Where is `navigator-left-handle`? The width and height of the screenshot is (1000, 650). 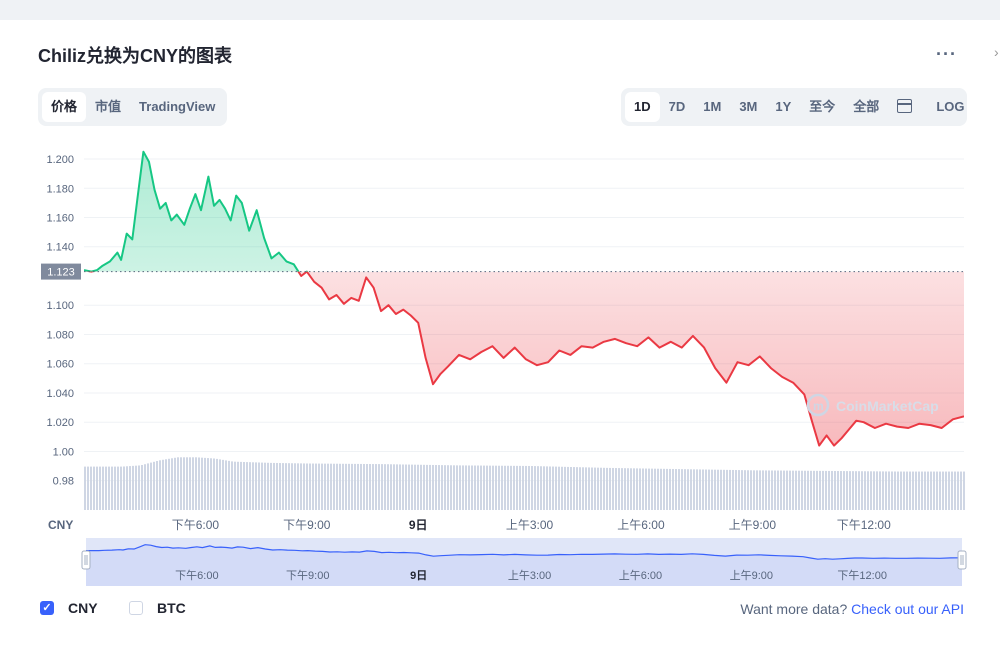 navigator-left-handle is located at coordinates (86, 560).